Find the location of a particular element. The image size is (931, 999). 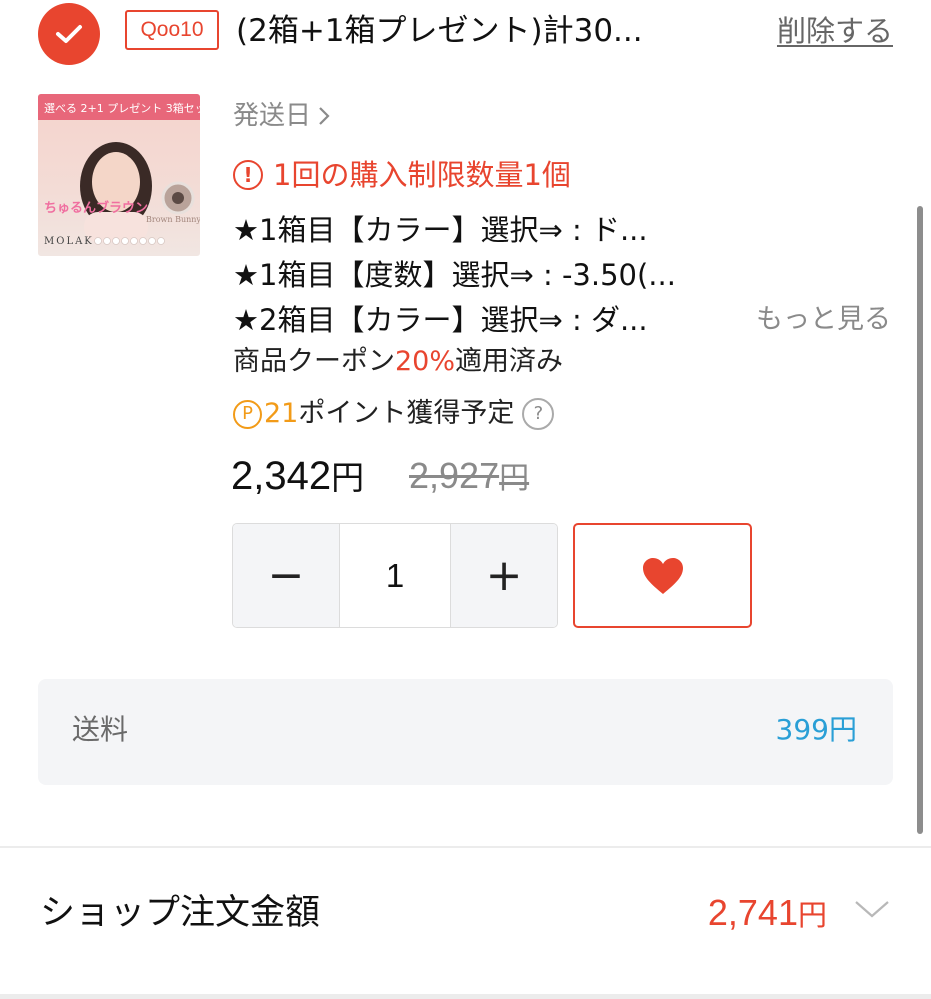

shop-total-unit: 円 is located at coordinates (812, 916).